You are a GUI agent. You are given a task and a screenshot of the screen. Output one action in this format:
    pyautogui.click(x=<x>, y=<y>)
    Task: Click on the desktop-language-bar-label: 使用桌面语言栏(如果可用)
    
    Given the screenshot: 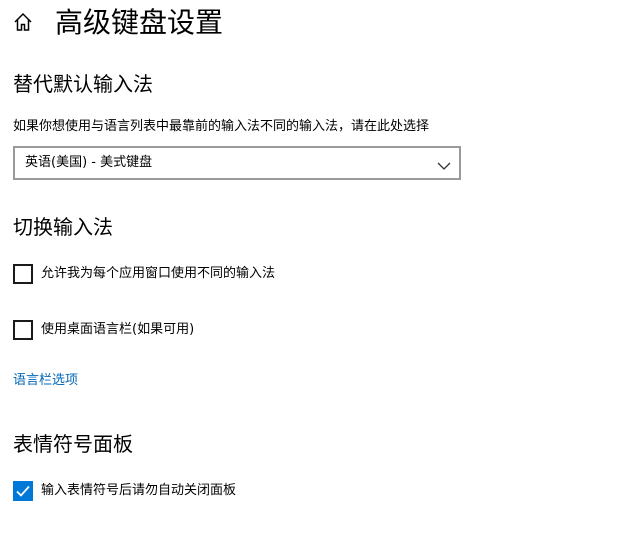 What is the action you would take?
    pyautogui.click(x=118, y=329)
    